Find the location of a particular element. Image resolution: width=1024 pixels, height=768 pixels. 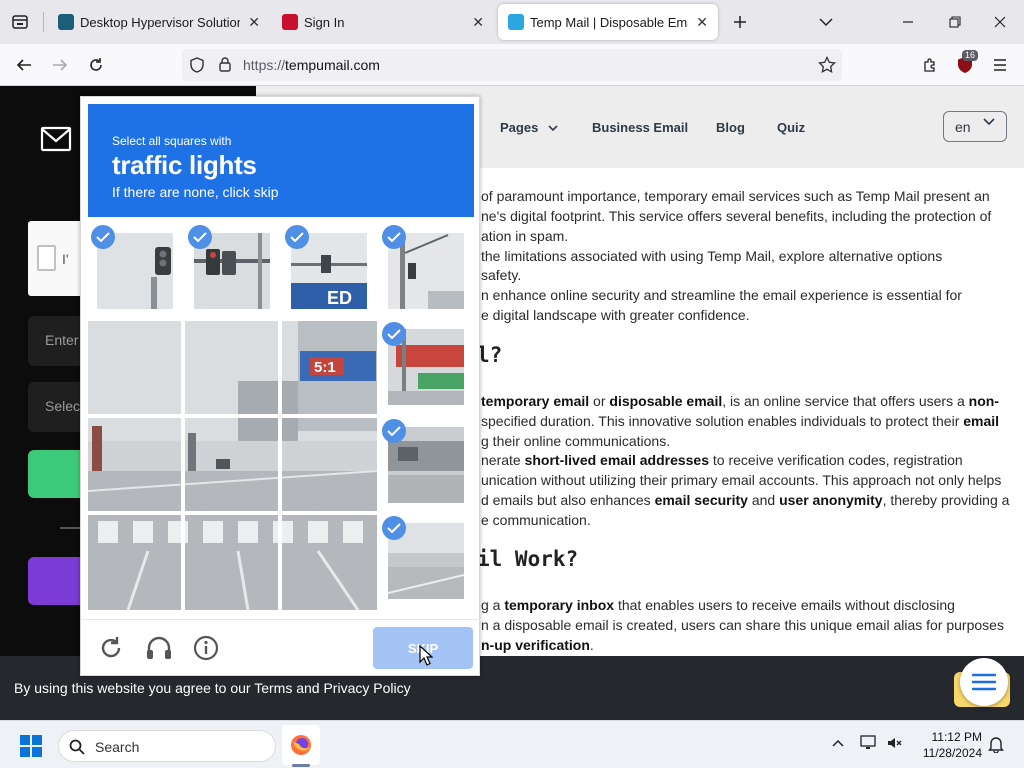

article-line: g their online communications. is located at coordinates (575, 442).